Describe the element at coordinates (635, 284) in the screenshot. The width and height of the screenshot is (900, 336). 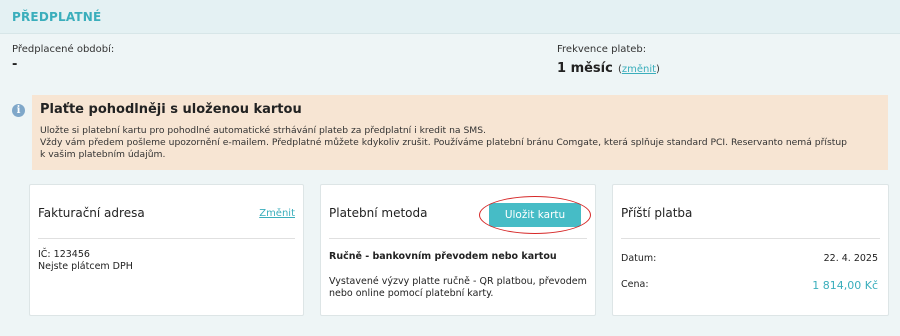
I see `price-label: Cena:` at that location.